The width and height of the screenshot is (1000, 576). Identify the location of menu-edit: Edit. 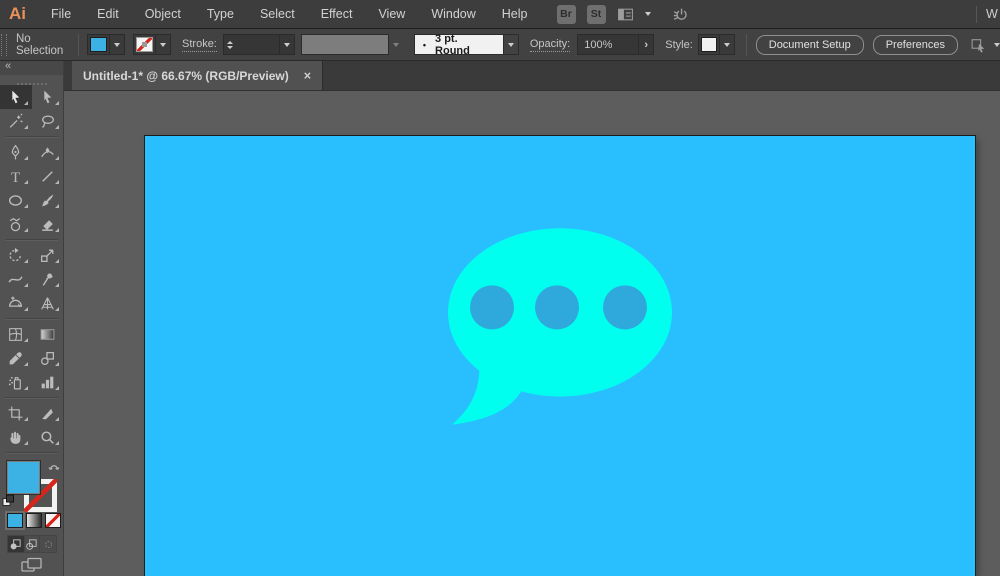
(108, 14).